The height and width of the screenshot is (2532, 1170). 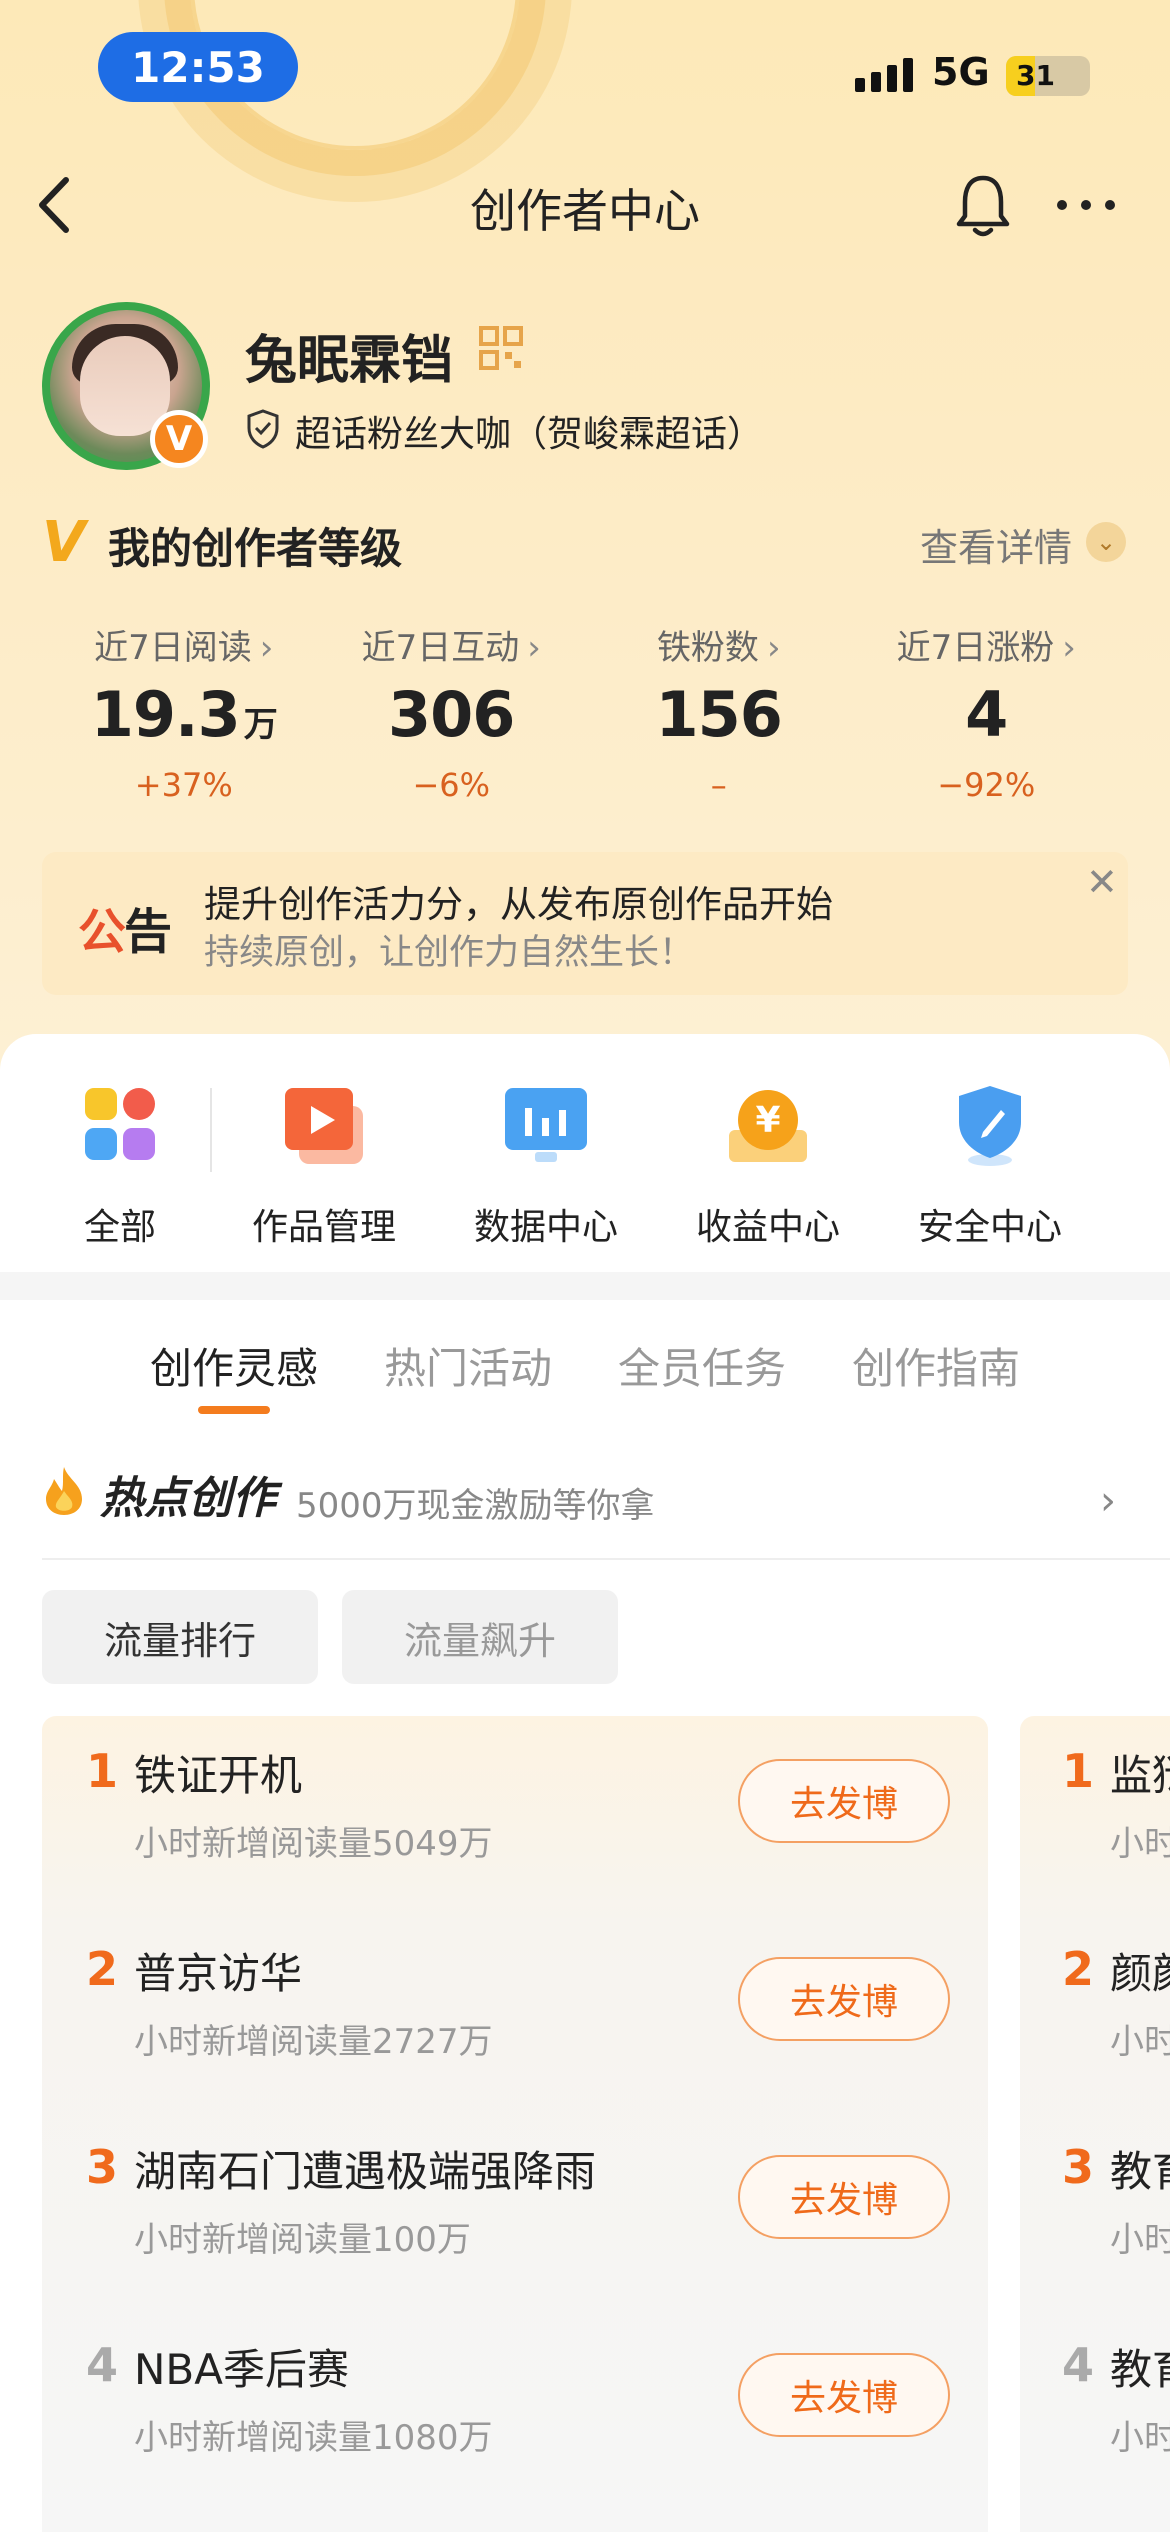 I want to click on status-time: 12:53, so click(x=198, y=67).